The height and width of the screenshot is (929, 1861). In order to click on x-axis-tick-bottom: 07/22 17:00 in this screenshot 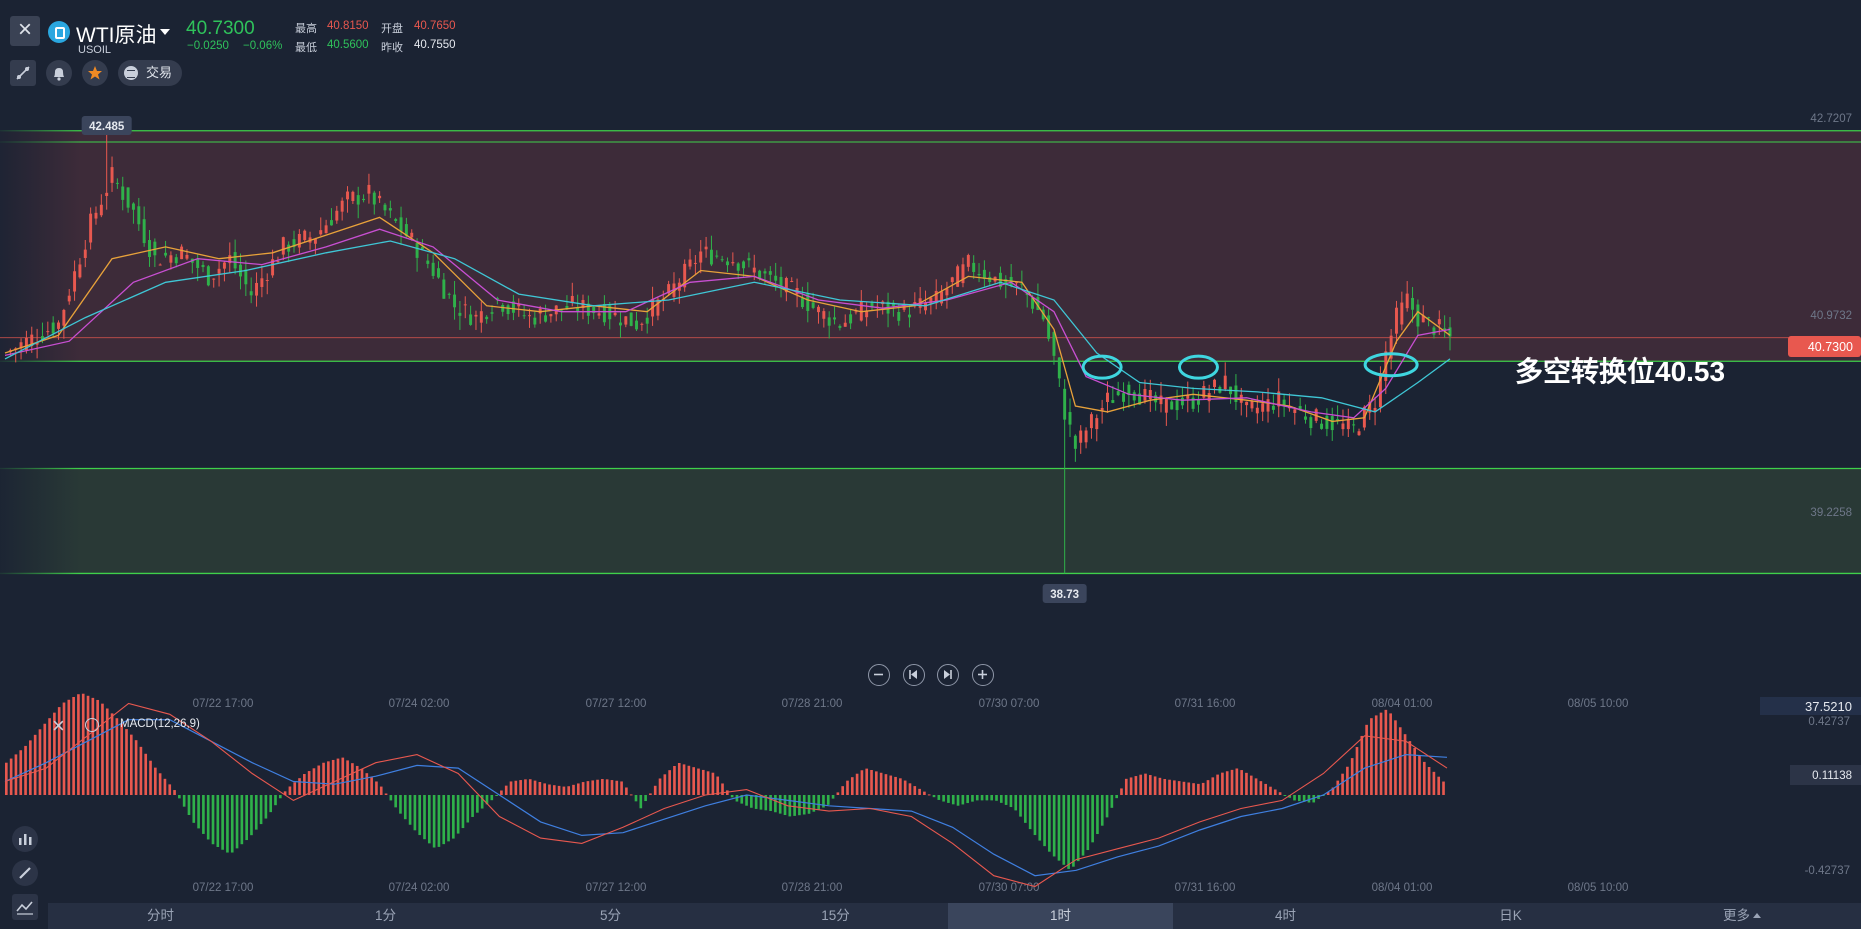, I will do `click(223, 888)`.